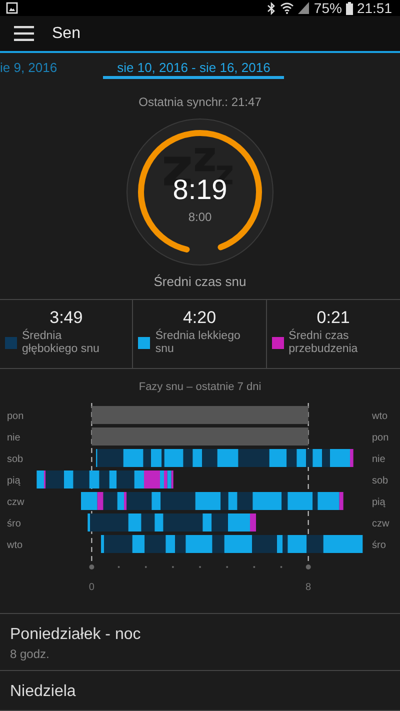  Describe the element at coordinates (193, 69) in the screenshot. I see `date-range-tab: sie 10, 2016 - sie 16, 2016` at that location.